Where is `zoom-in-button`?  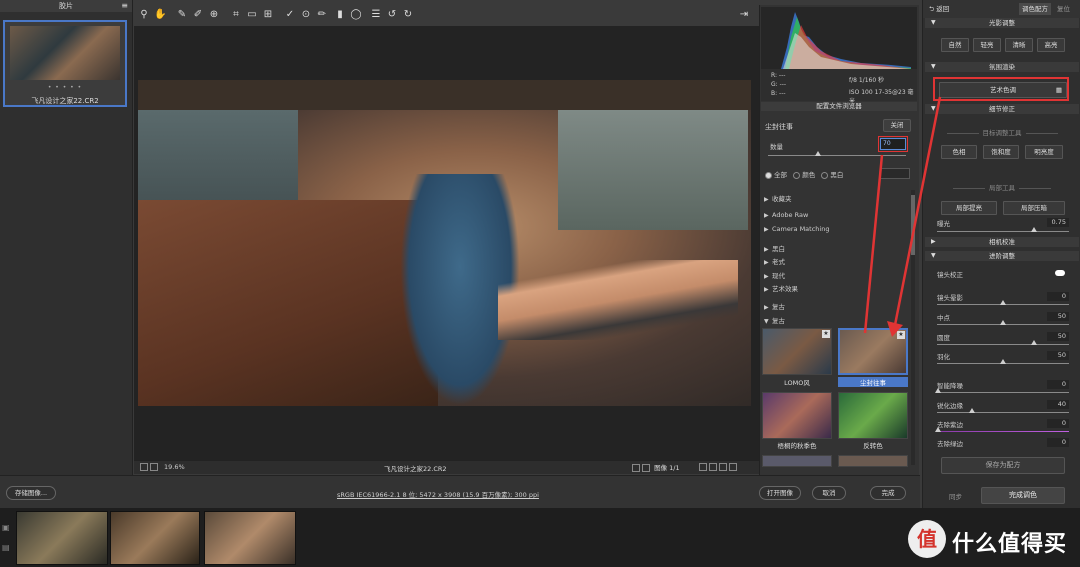 zoom-in-button is located at coordinates (154, 467).